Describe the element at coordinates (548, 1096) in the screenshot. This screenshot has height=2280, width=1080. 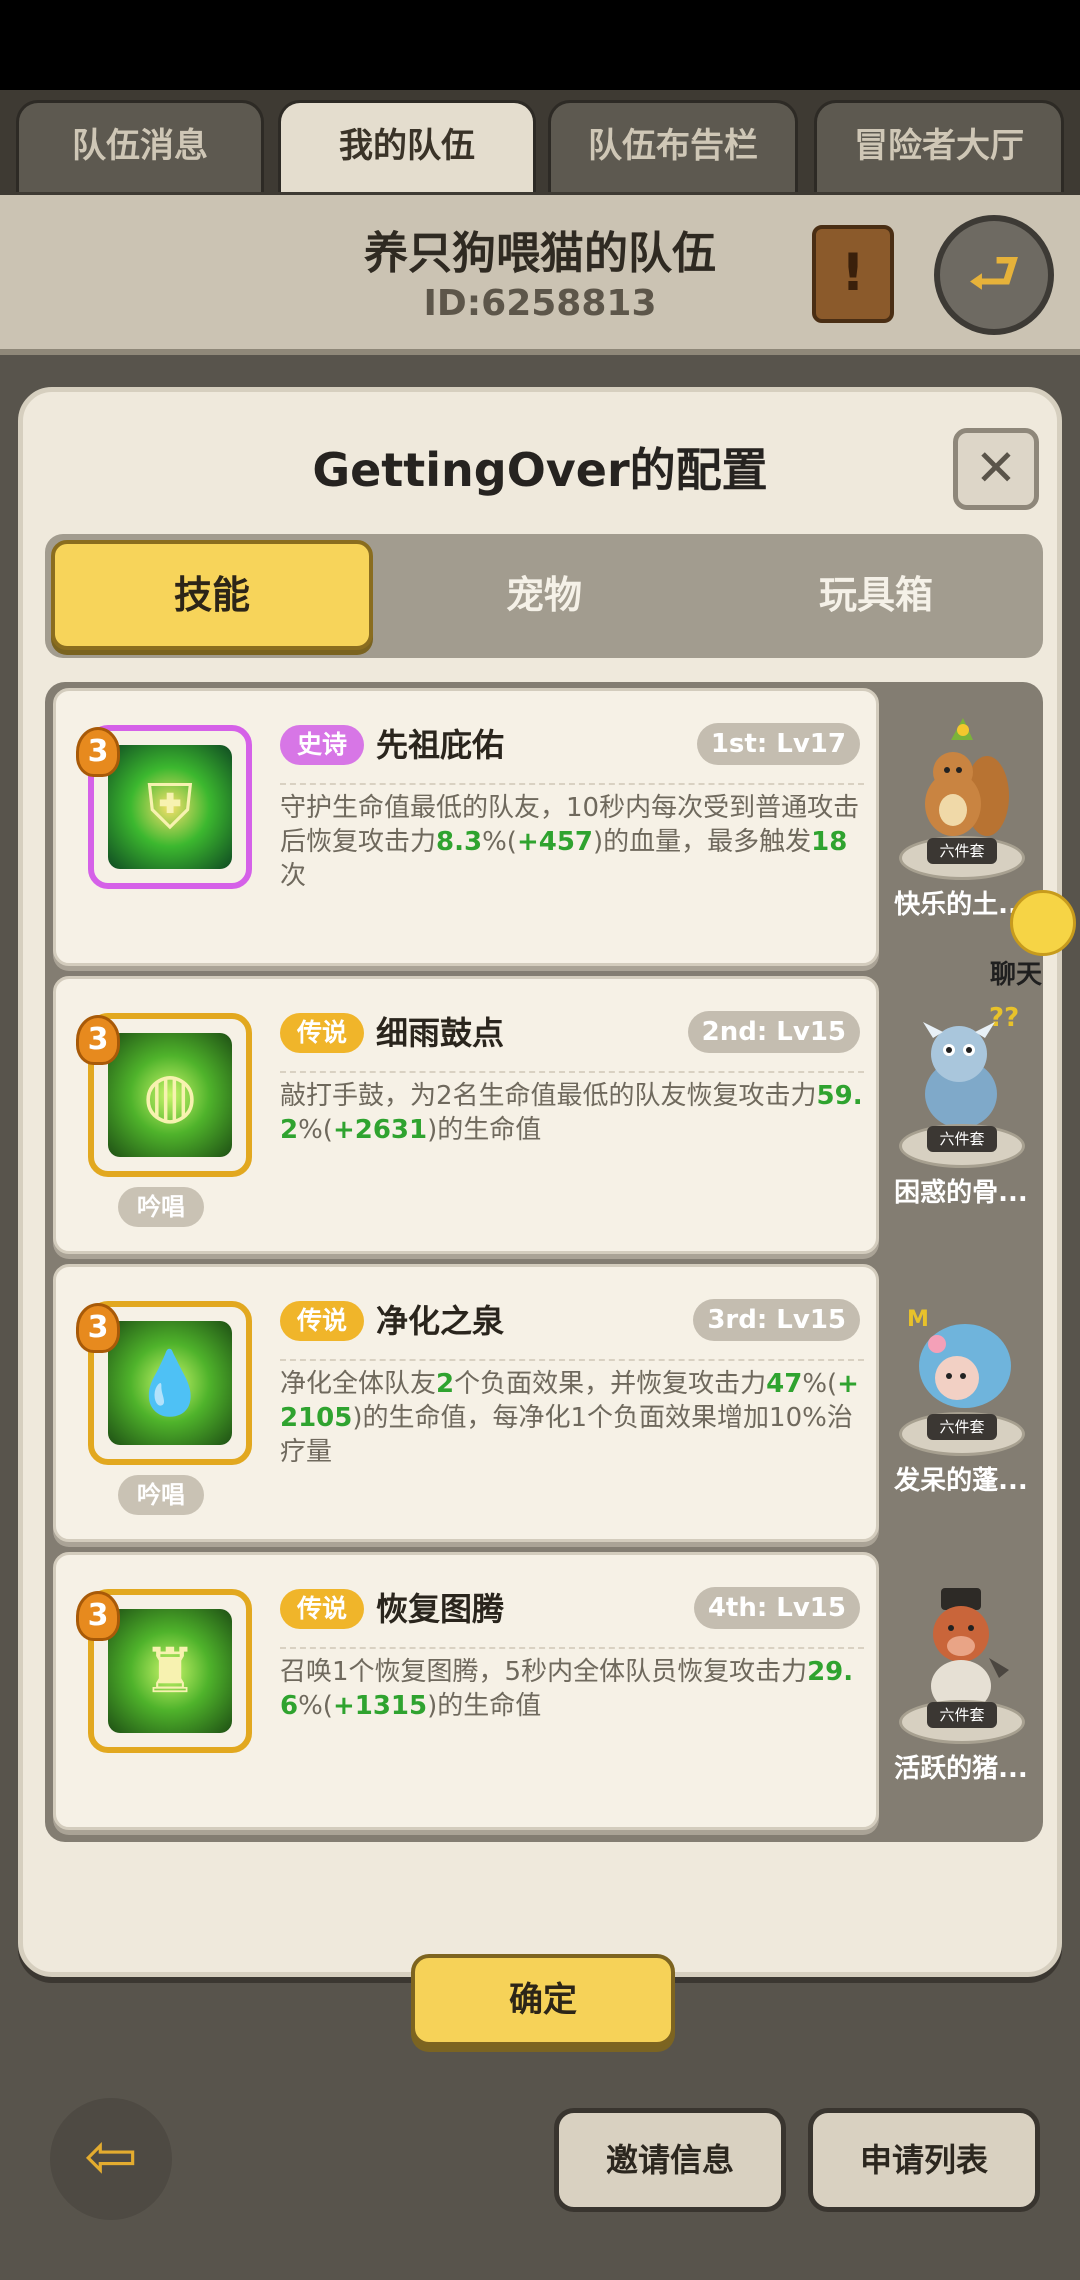
I see `desc-text: 敲打手鼓，为2名生命值最低的队友恢复攻击力` at that location.